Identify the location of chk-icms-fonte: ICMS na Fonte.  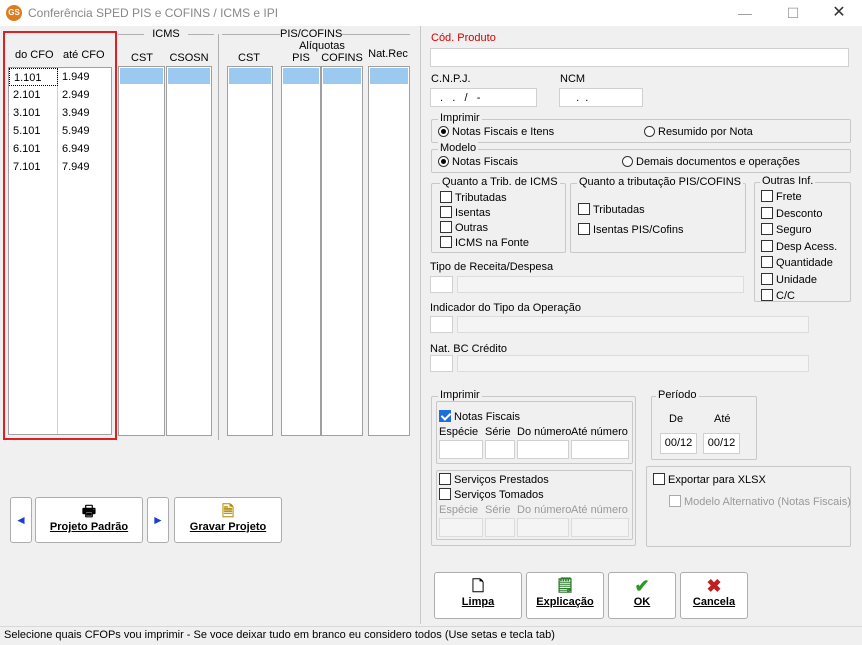
(484, 242).